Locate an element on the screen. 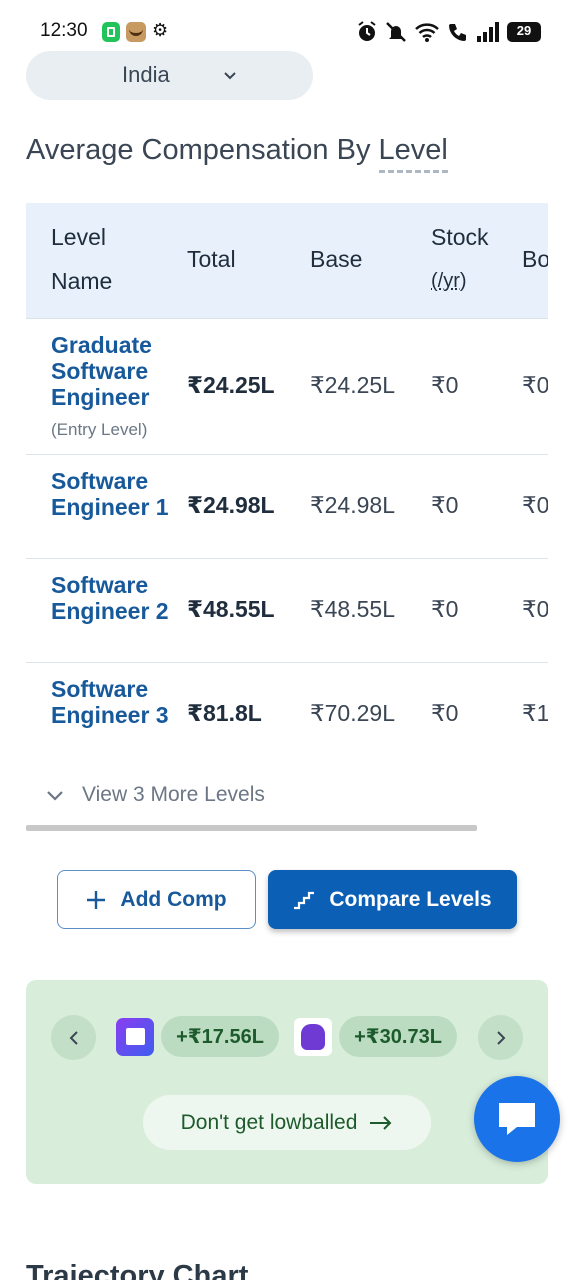  base-value: ₹24.25L is located at coordinates (352, 385).